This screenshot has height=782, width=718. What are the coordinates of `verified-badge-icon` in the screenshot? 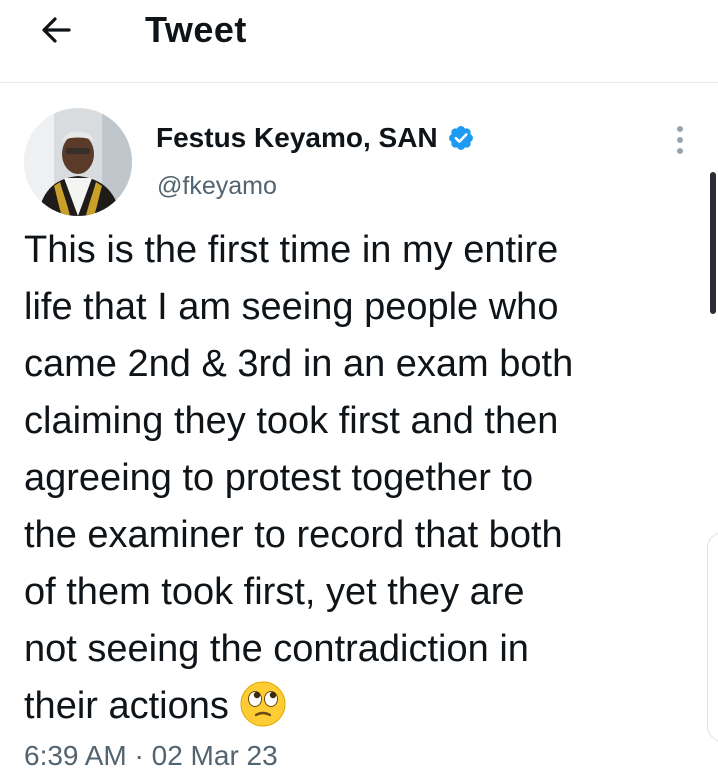 It's located at (460, 138).